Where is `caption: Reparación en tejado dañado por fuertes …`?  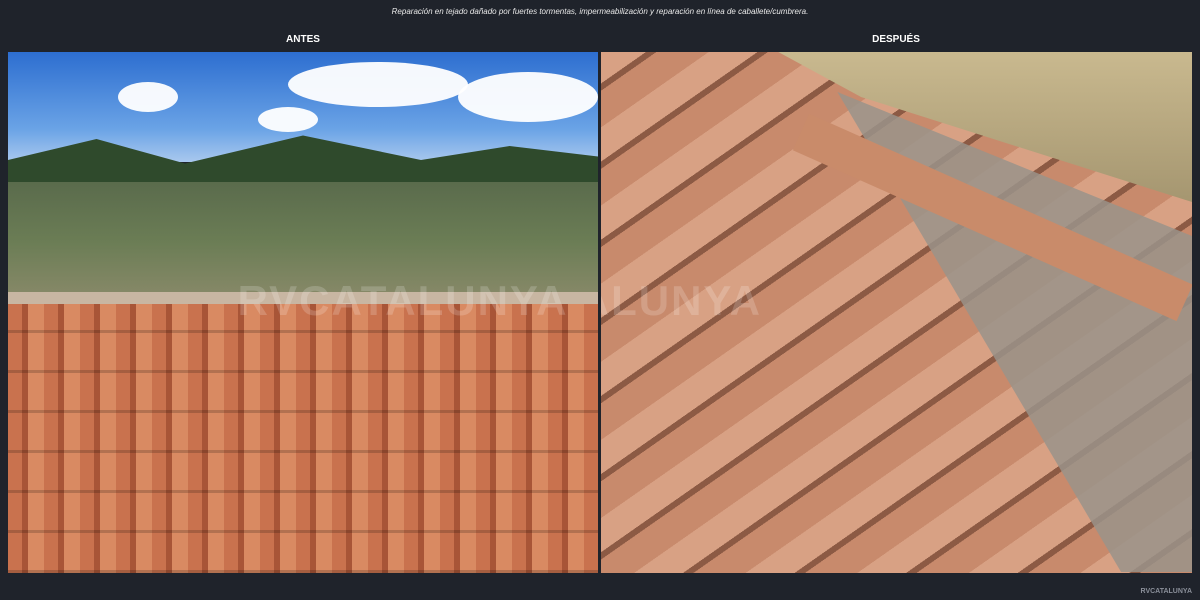 caption: Reparación en tejado dañado por fuertes … is located at coordinates (600, 11).